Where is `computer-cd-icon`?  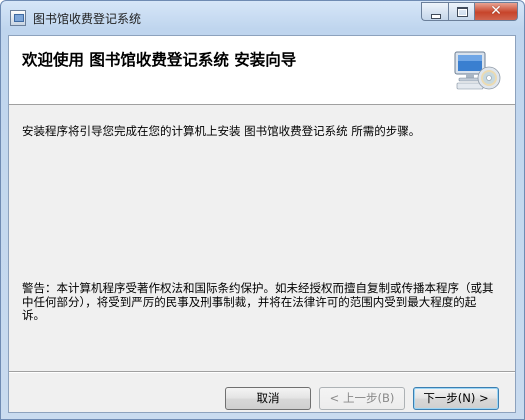 computer-cd-icon is located at coordinates (477, 70).